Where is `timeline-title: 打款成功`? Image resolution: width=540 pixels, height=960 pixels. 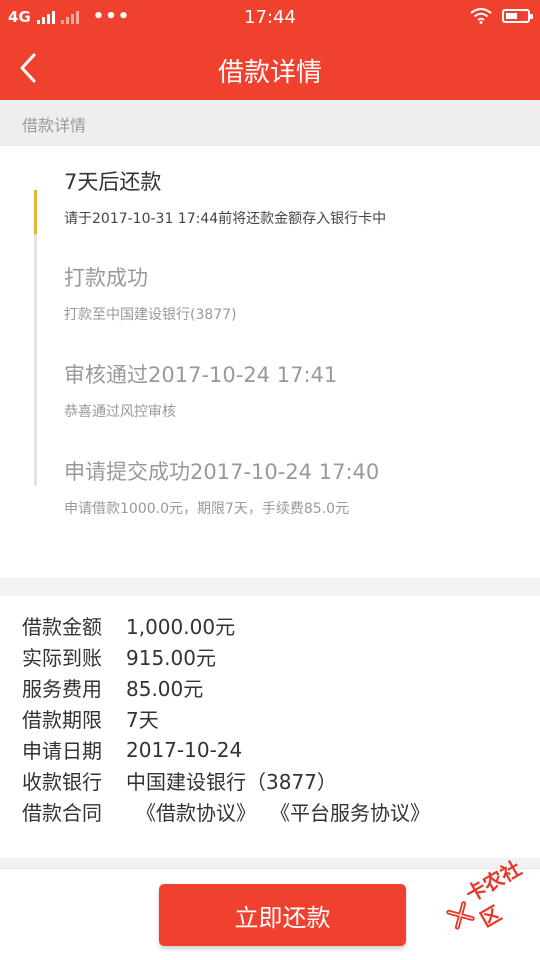
timeline-title: 打款成功 is located at coordinates (106, 278).